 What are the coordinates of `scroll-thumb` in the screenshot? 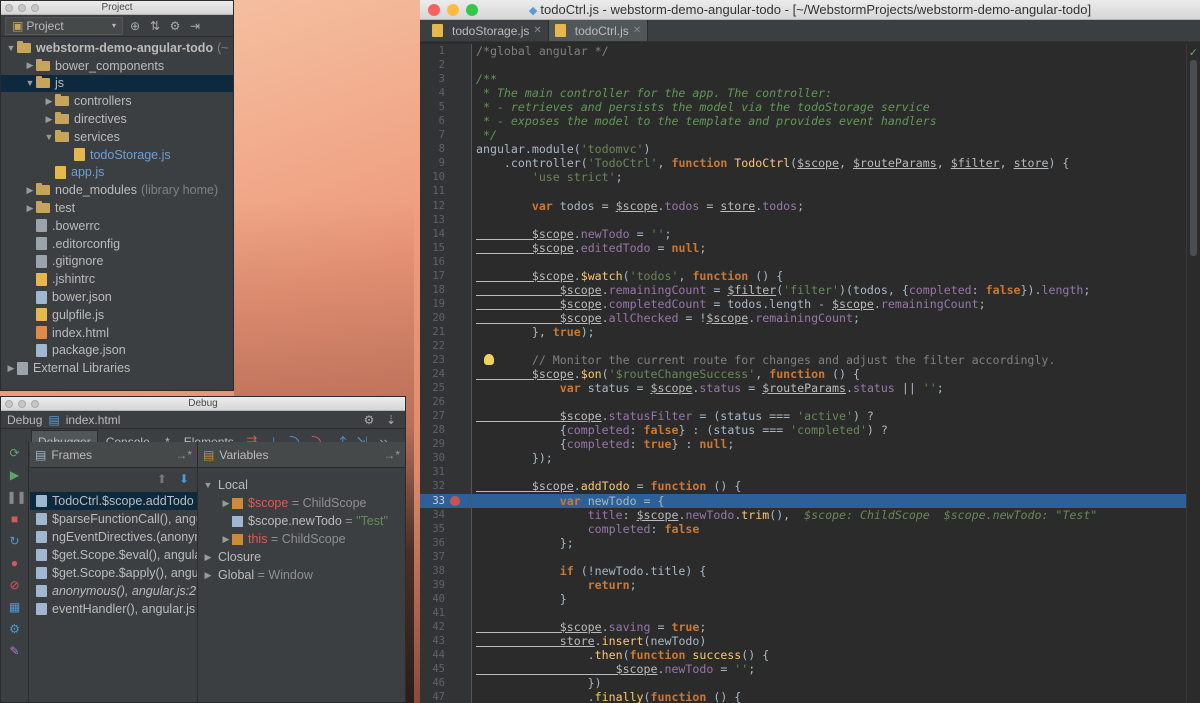 It's located at (1193, 158).